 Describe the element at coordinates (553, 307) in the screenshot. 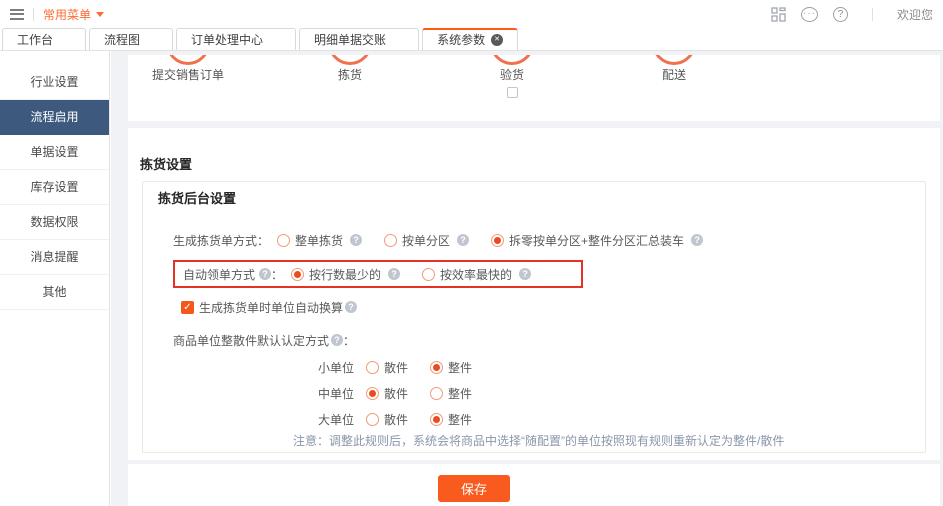

I see `unit-conversion-row: 生成拣货单时单位自动换算` at that location.